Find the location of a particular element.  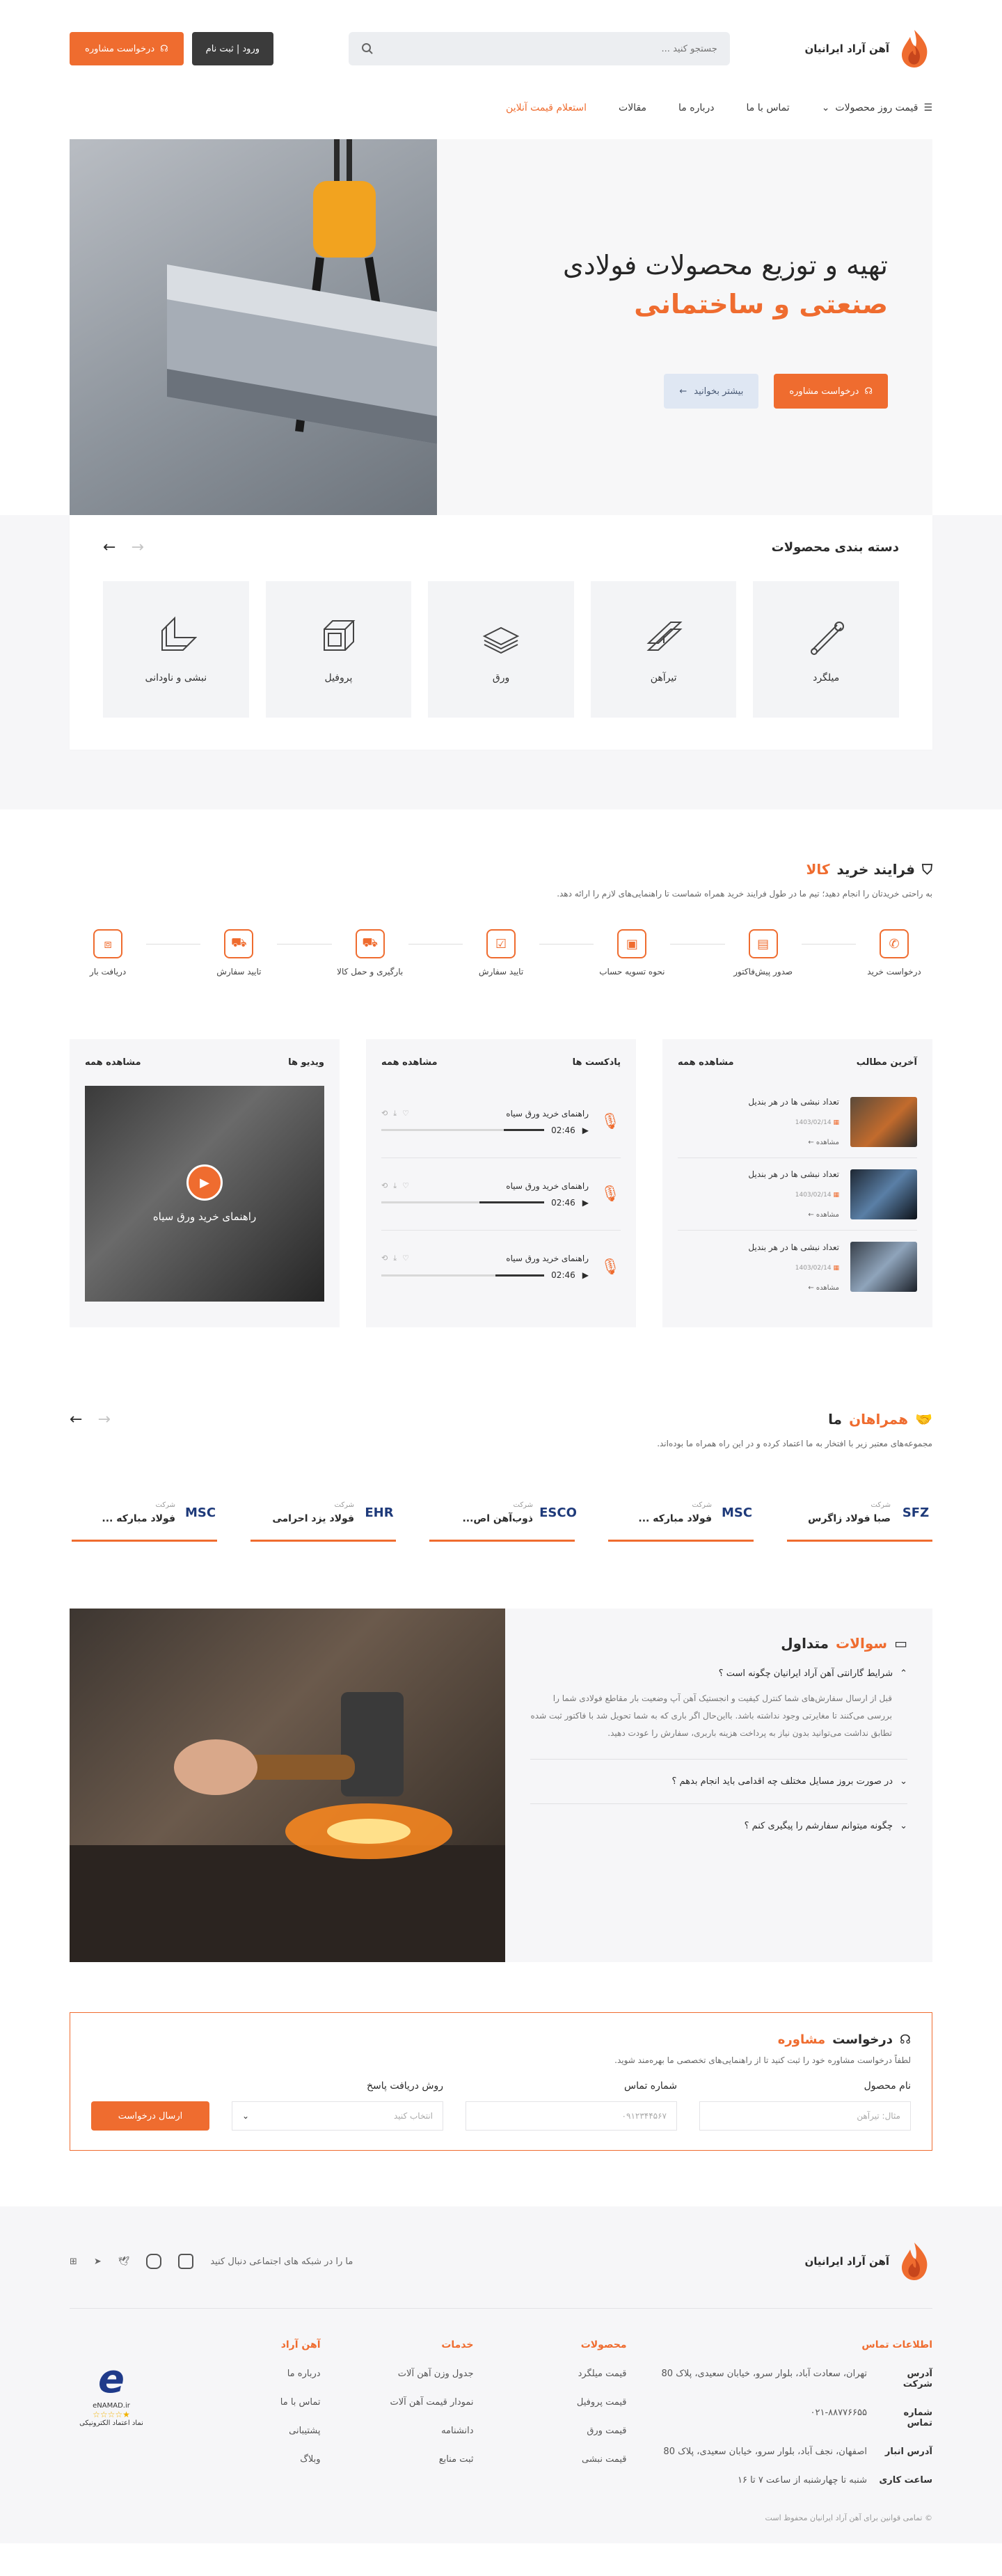

search-bar is located at coordinates (539, 48).